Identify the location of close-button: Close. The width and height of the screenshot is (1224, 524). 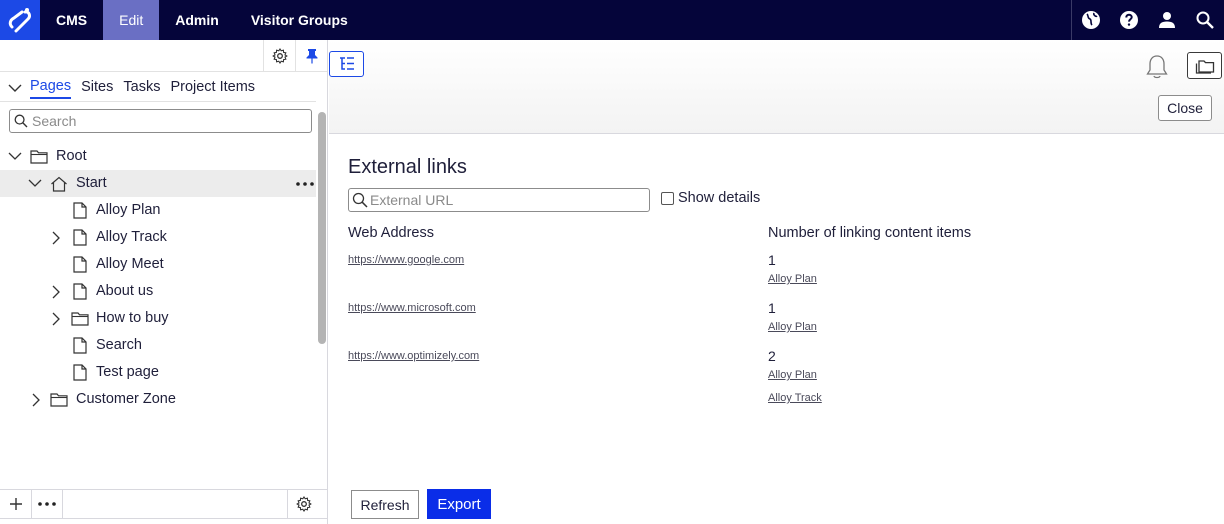
(1185, 108).